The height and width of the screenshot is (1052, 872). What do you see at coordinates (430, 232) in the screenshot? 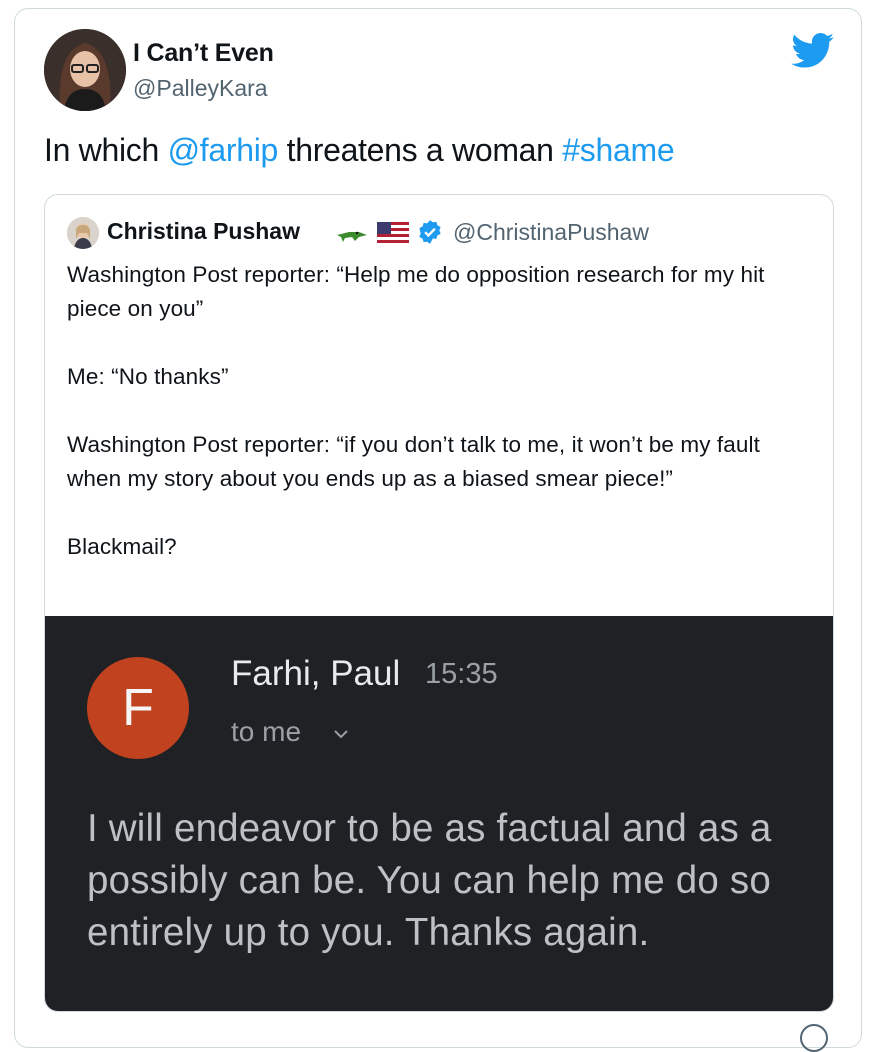
I see `verified-badge-icon` at bounding box center [430, 232].